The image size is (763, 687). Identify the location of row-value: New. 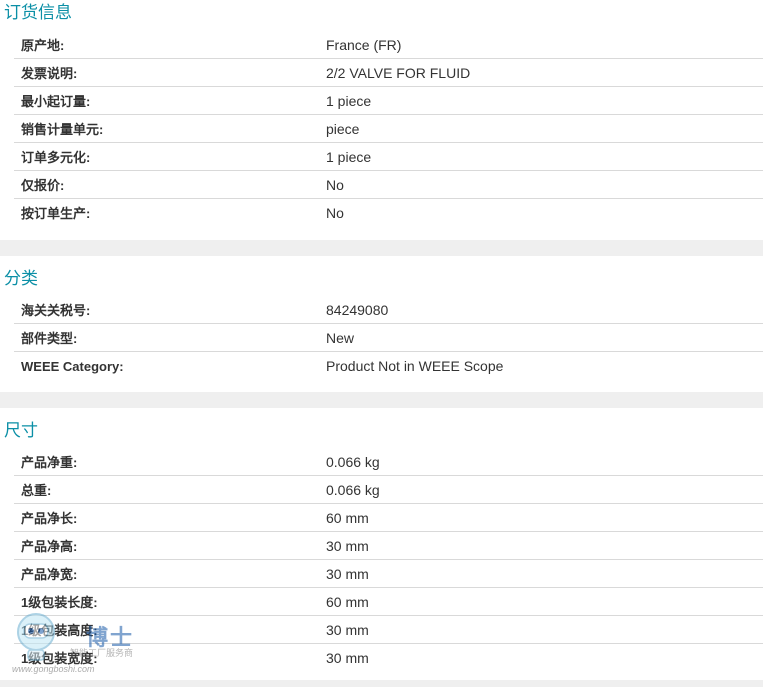
(340, 338).